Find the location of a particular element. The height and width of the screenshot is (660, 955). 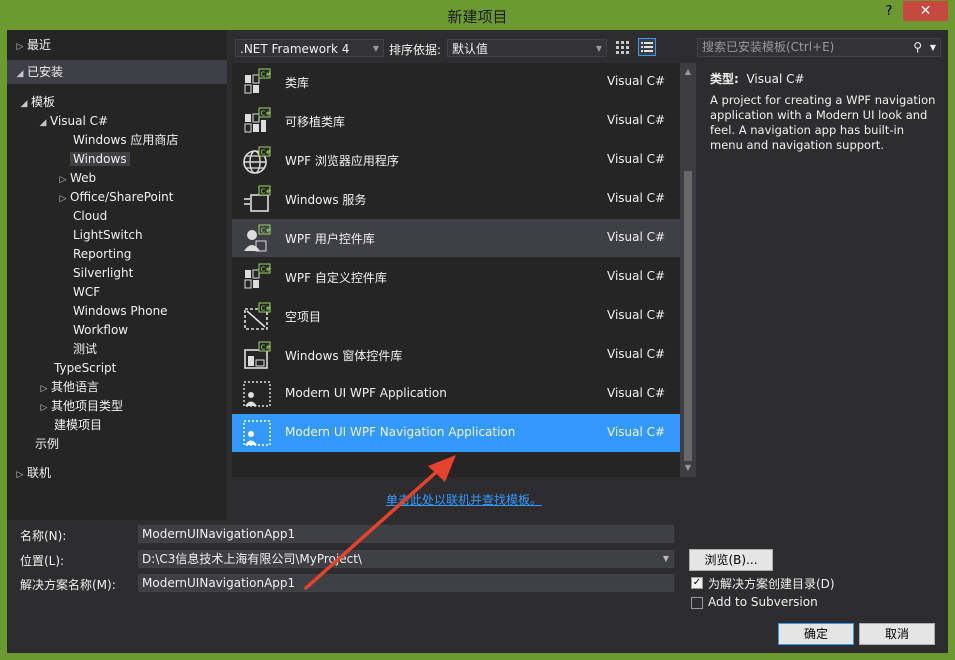

sort-dropdown: 默认值 ▼ is located at coordinates (527, 48).